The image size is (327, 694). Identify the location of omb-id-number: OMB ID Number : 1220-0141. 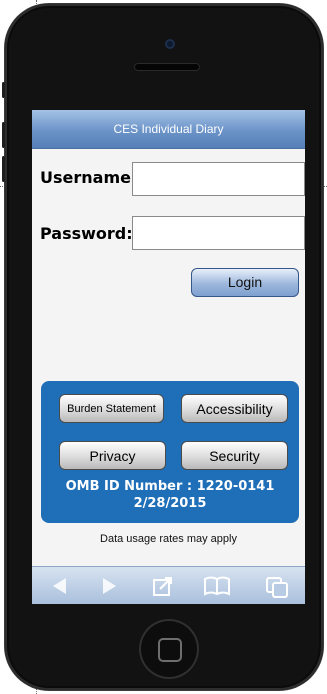
(170, 486).